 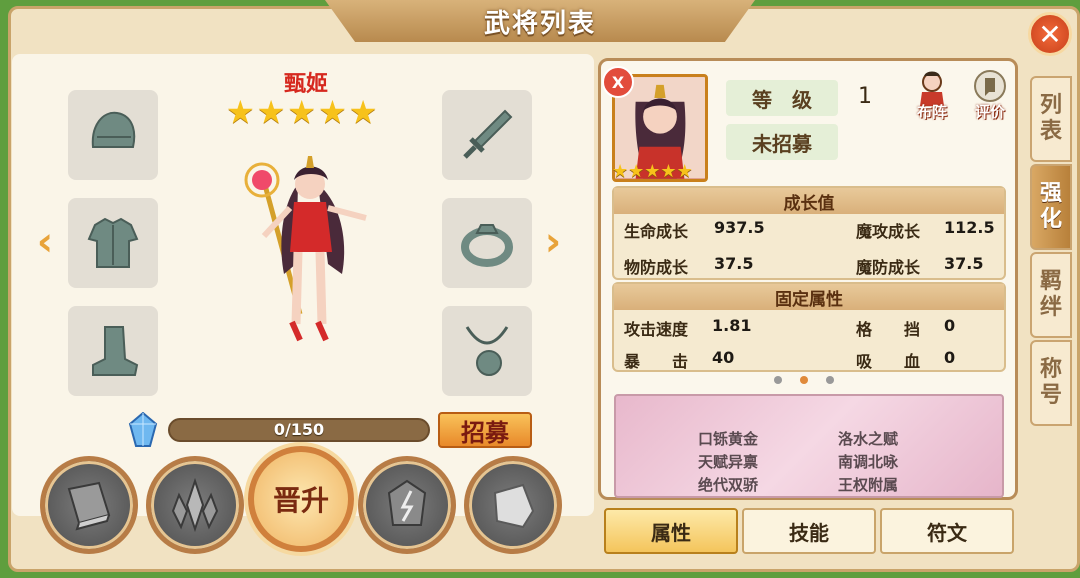 I want to click on equip-slot-ring, so click(x=487, y=243).